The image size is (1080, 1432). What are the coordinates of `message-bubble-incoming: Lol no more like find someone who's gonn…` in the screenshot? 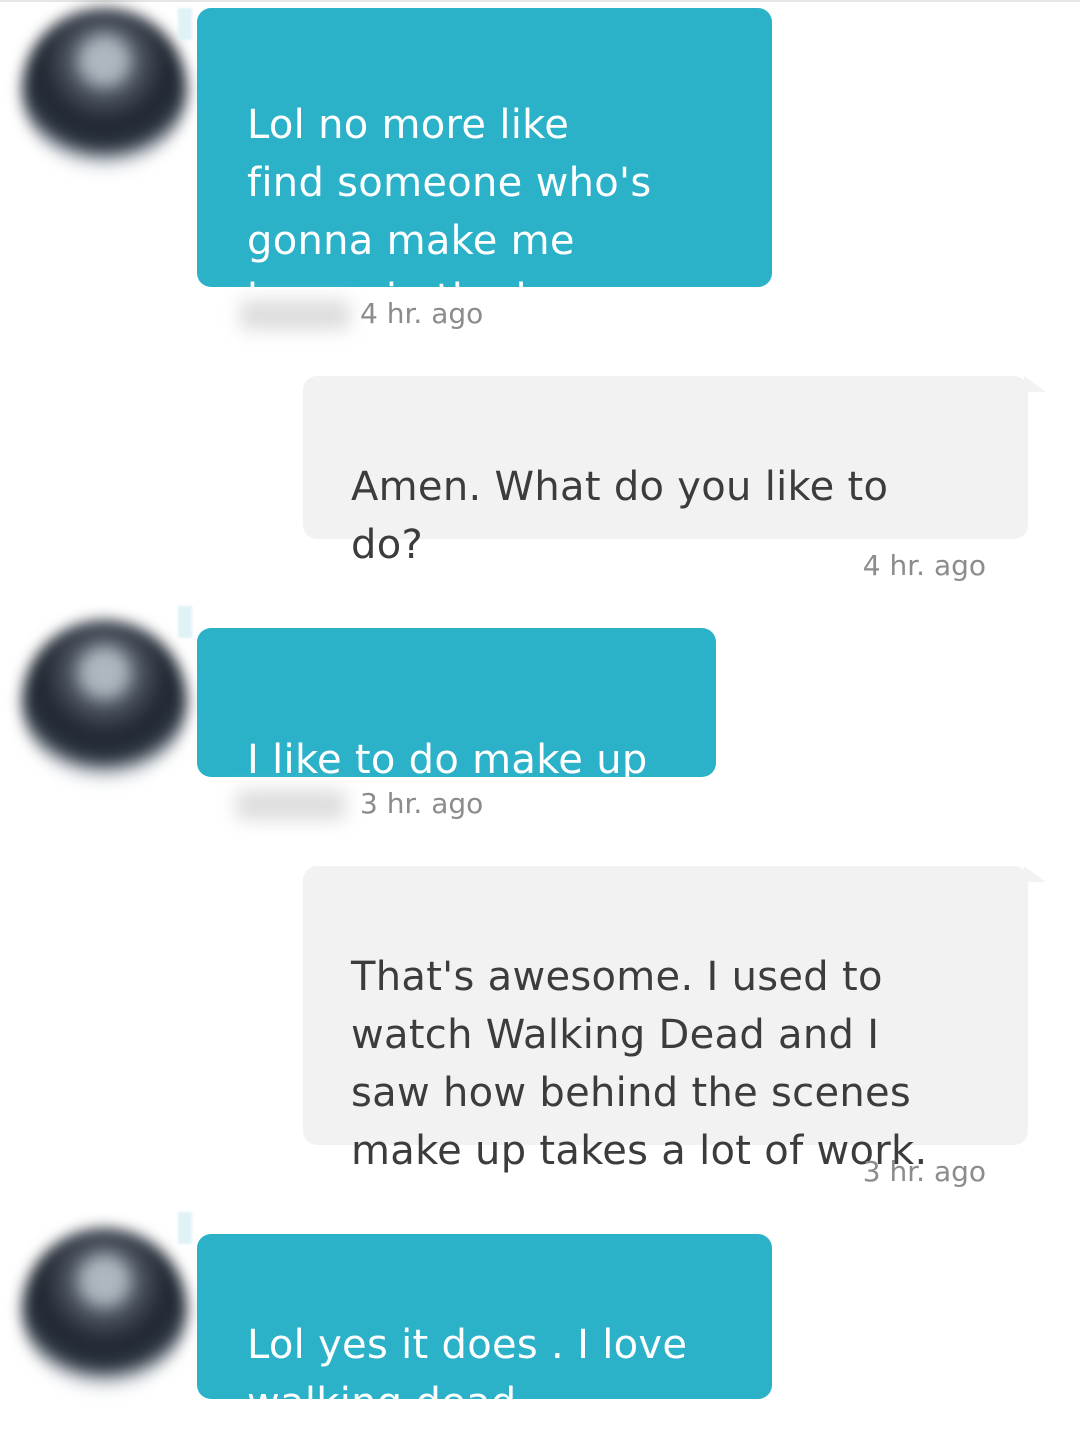 It's located at (484, 165).